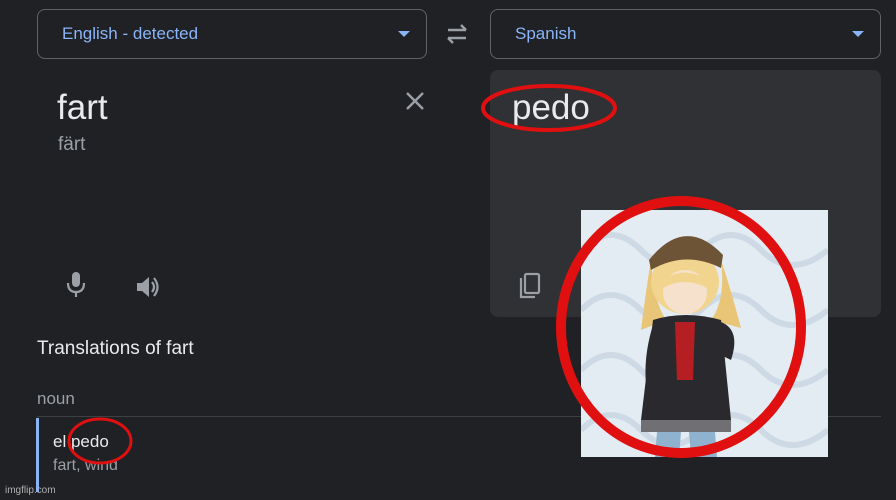 This screenshot has height=500, width=896. Describe the element at coordinates (551, 107) in the screenshot. I see `translation-text: pedo` at that location.